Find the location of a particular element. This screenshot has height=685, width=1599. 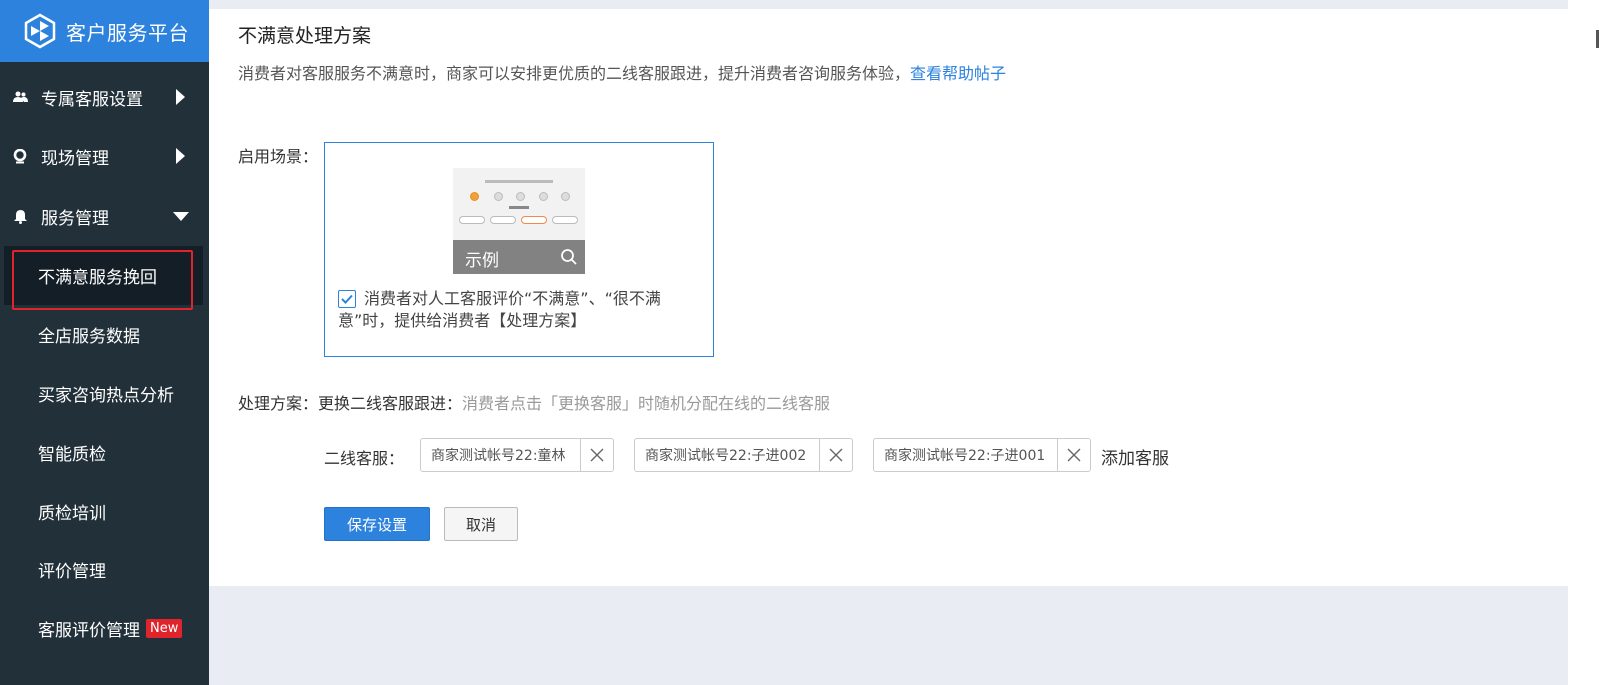

page-title: 不满意处理方案 is located at coordinates (305, 36).